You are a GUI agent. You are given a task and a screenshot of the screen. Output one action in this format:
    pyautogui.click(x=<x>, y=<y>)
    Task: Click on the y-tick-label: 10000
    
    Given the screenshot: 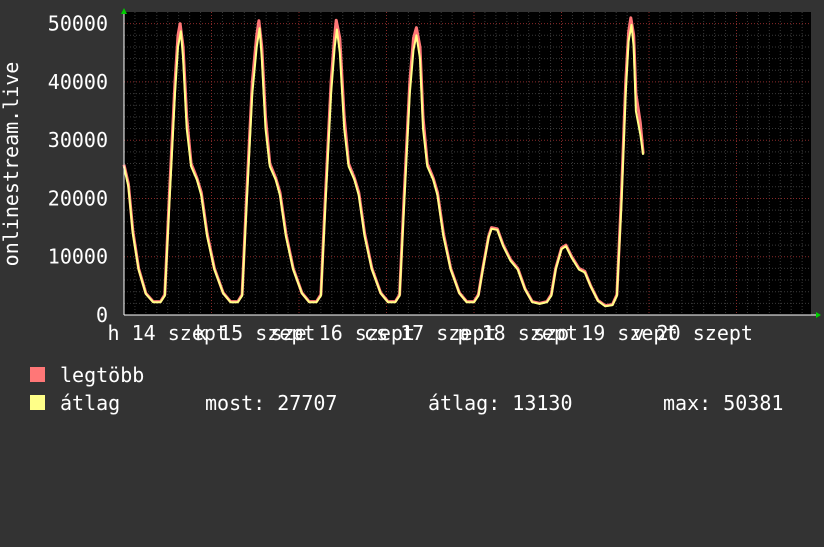 What is the action you would take?
    pyautogui.click(x=78, y=257)
    